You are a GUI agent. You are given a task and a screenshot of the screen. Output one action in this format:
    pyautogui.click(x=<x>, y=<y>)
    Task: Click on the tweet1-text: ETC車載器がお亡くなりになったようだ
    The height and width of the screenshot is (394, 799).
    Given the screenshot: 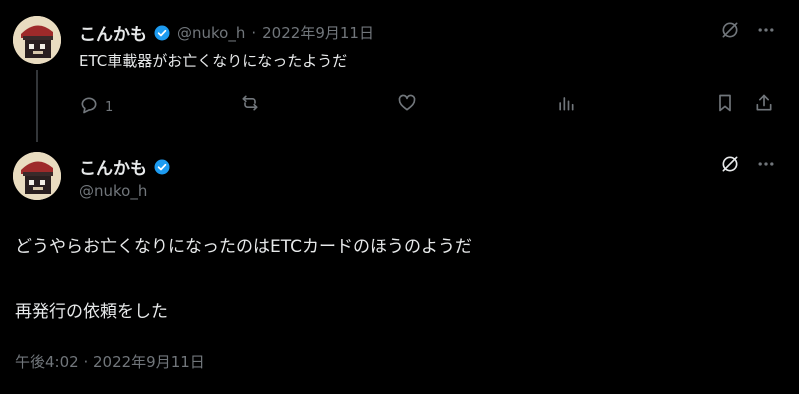 What is the action you would take?
    pyautogui.click(x=213, y=61)
    